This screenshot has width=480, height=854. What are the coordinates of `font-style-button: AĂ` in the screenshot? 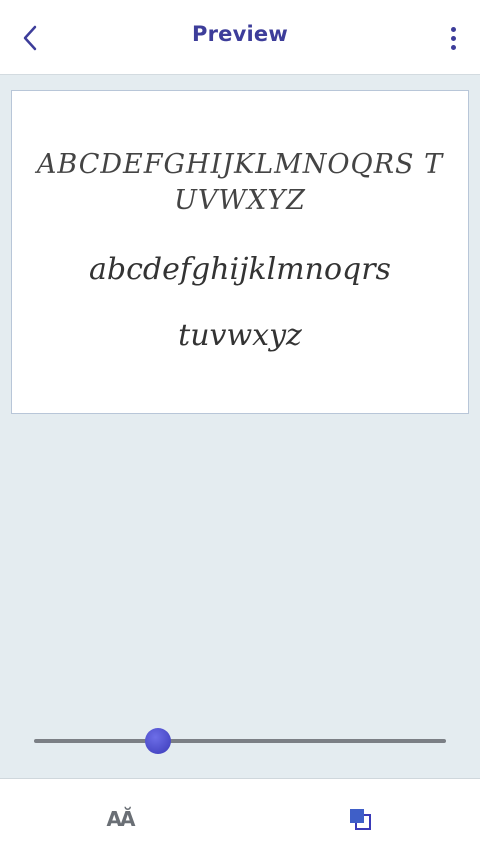 It's located at (120, 819).